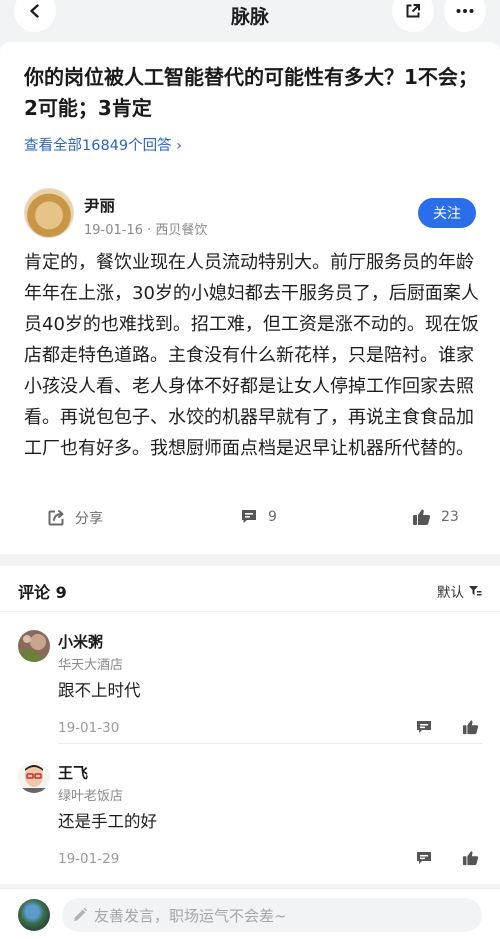 This screenshot has width=500, height=939. Describe the element at coordinates (413, 11) in the screenshot. I see `share-external-icon` at that location.